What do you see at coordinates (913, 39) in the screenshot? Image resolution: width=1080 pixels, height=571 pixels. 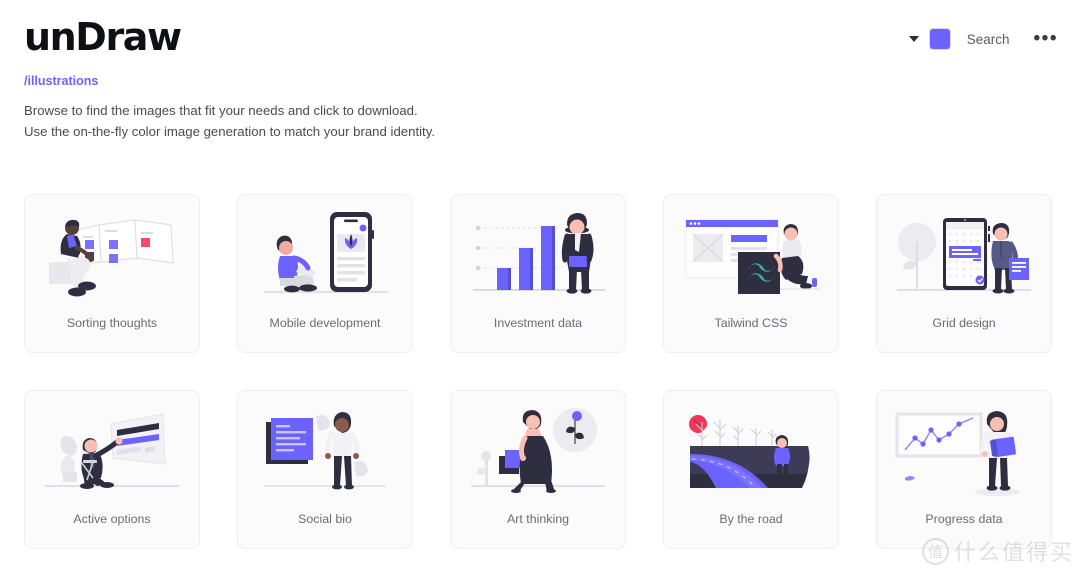 I see `chevron-down-icon` at bounding box center [913, 39].